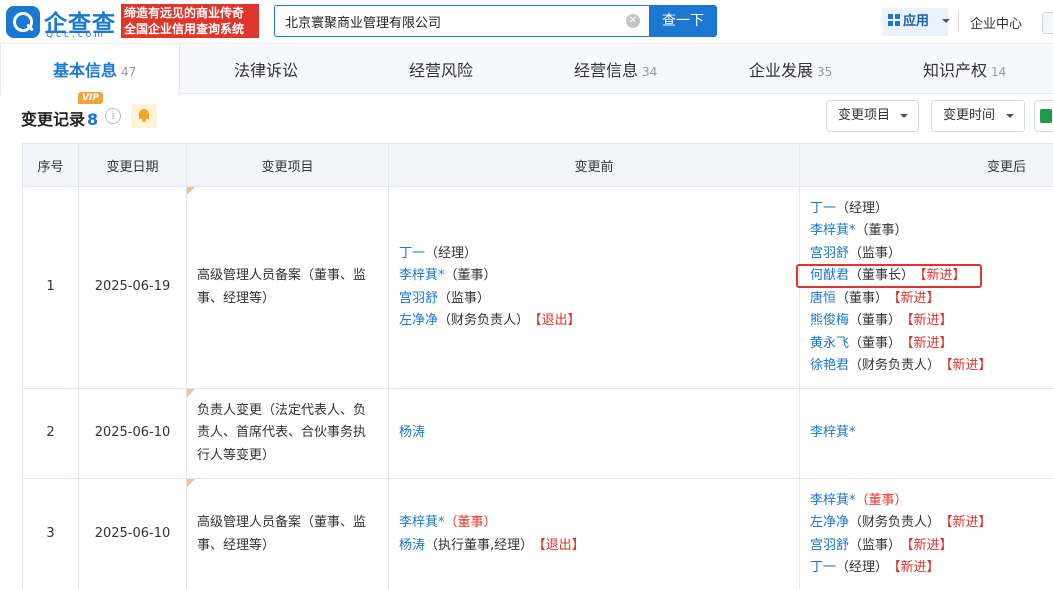 This screenshot has width=1053, height=589. I want to click on after-cell: 李梓萁*, so click(926, 433).